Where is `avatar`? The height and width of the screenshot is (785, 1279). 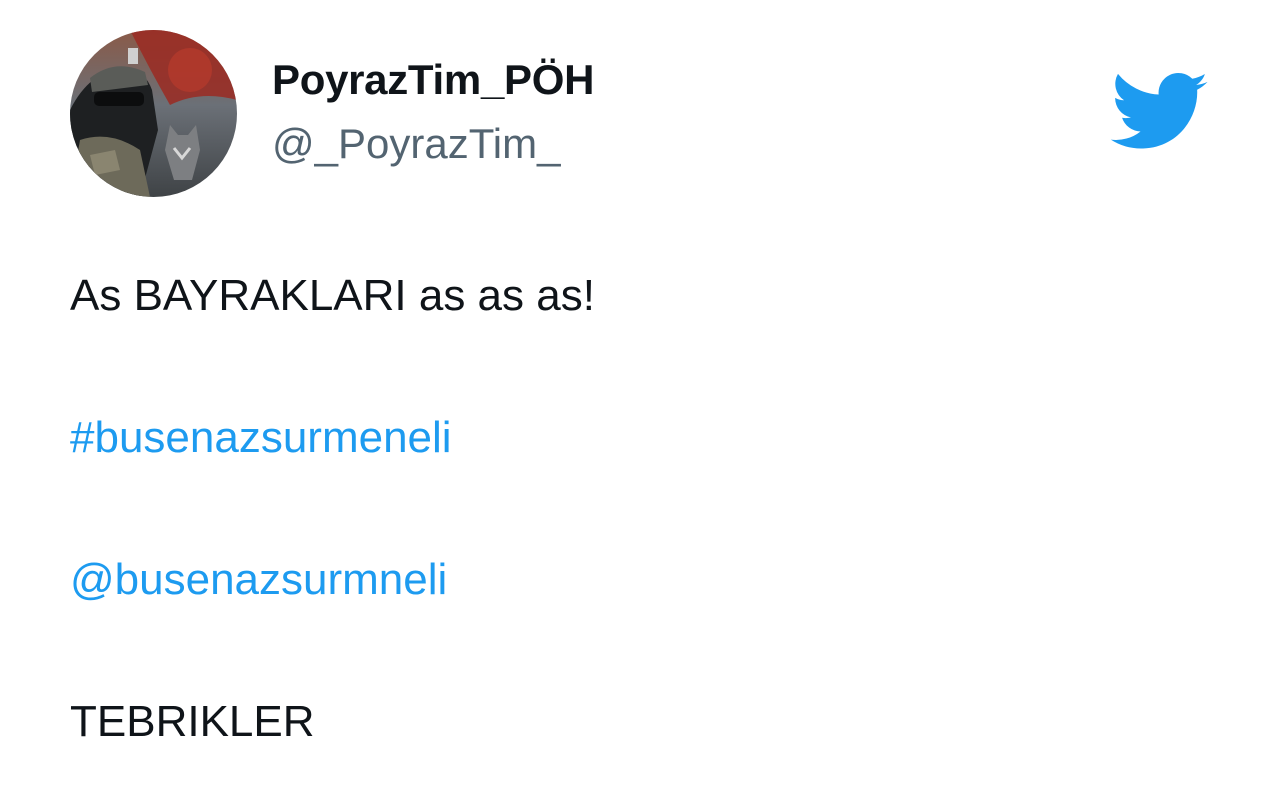
avatar is located at coordinates (153, 113).